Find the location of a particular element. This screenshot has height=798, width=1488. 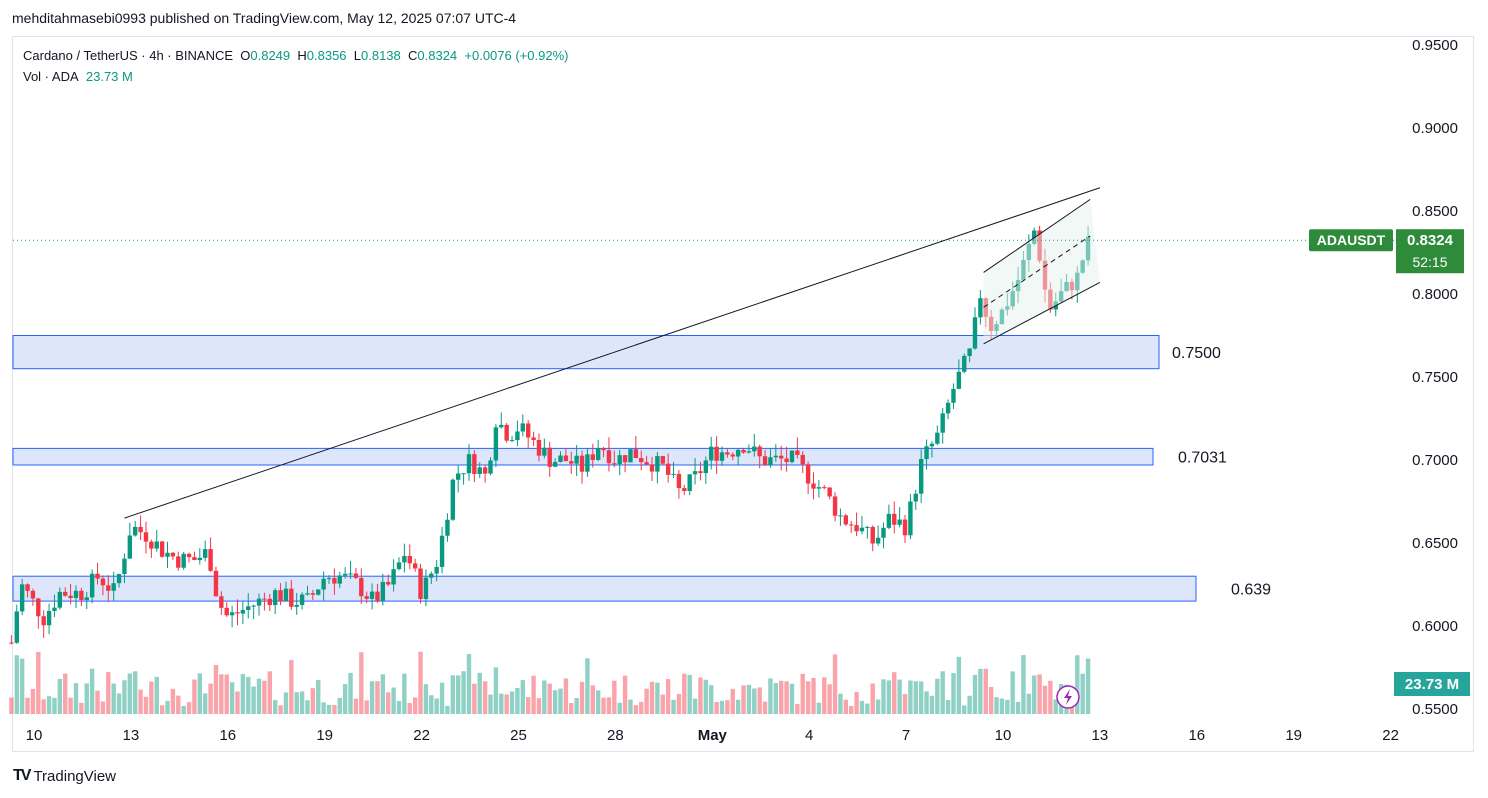

y-tick-label: 0.8500 is located at coordinates (1435, 211).